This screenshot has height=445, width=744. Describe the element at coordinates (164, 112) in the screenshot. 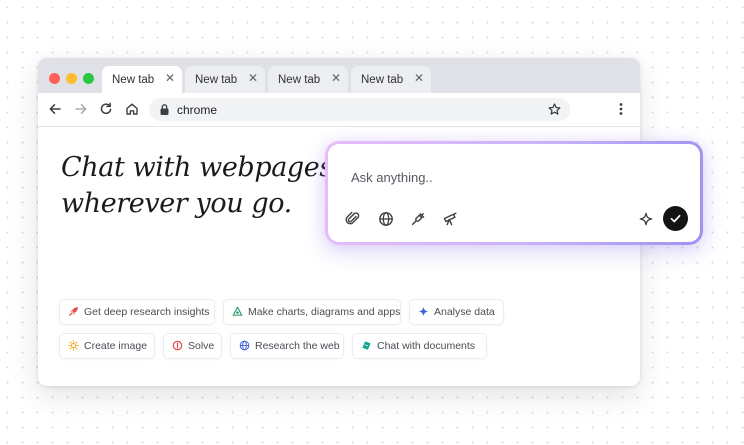

I see `lock-icon` at that location.